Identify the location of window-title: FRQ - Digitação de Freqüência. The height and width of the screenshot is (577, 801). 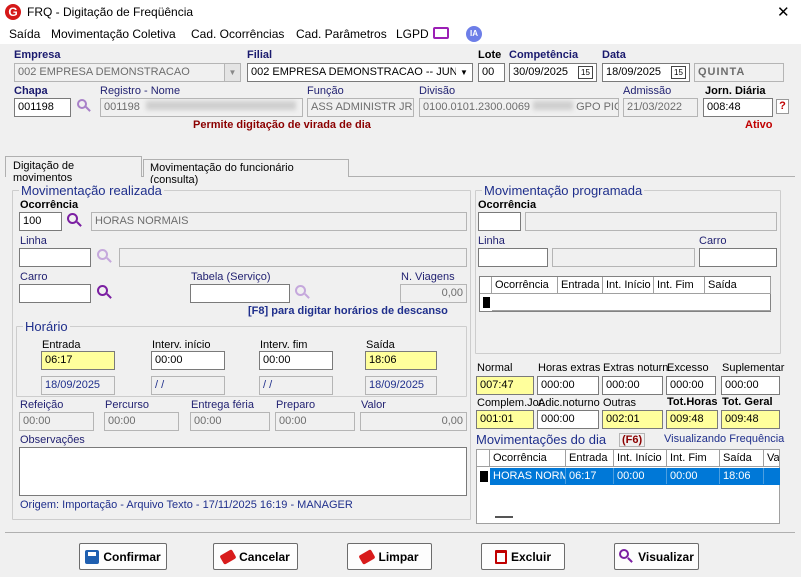
(110, 12).